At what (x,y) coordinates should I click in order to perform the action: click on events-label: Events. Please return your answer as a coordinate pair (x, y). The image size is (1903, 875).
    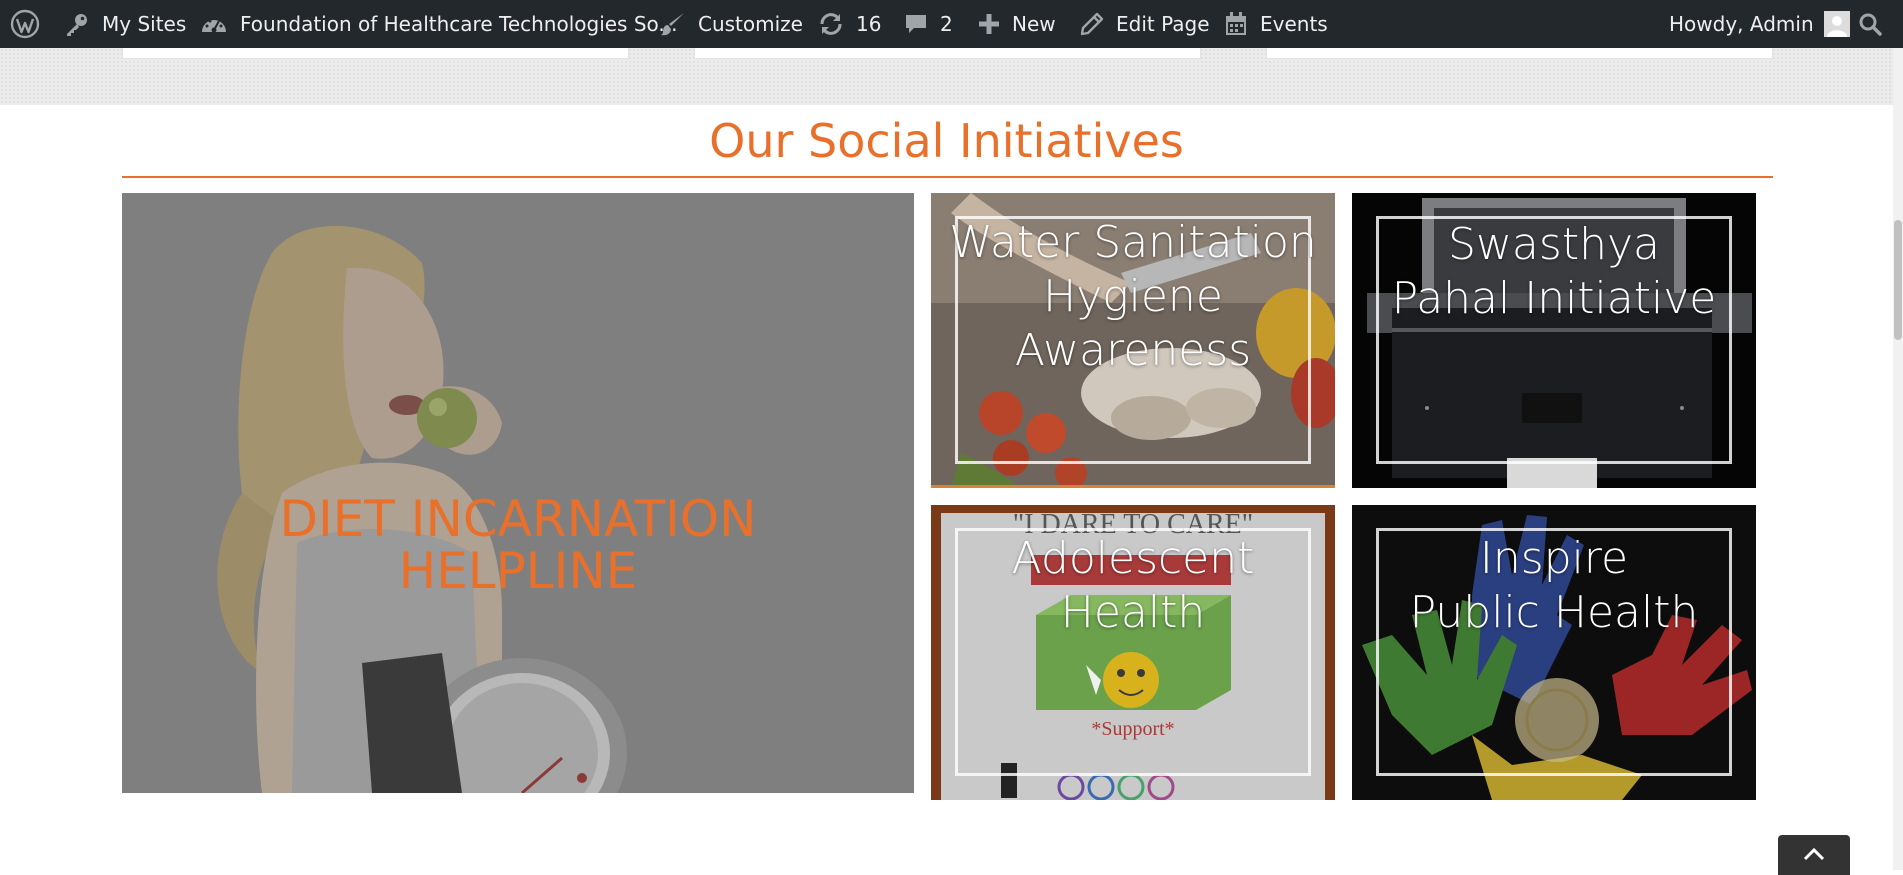
    Looking at the image, I should click on (1294, 24).